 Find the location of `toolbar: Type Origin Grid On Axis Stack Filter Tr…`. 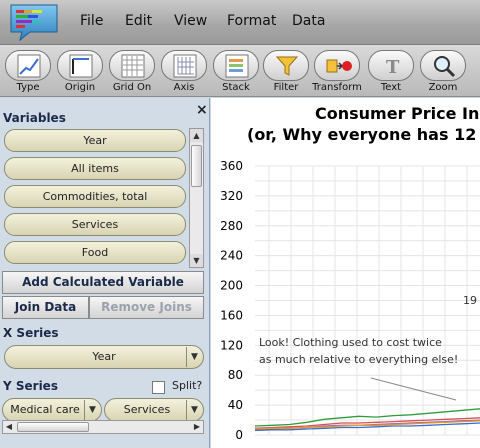

toolbar: Type Origin Grid On Axis Stack Filter Tr… is located at coordinates (240, 71).